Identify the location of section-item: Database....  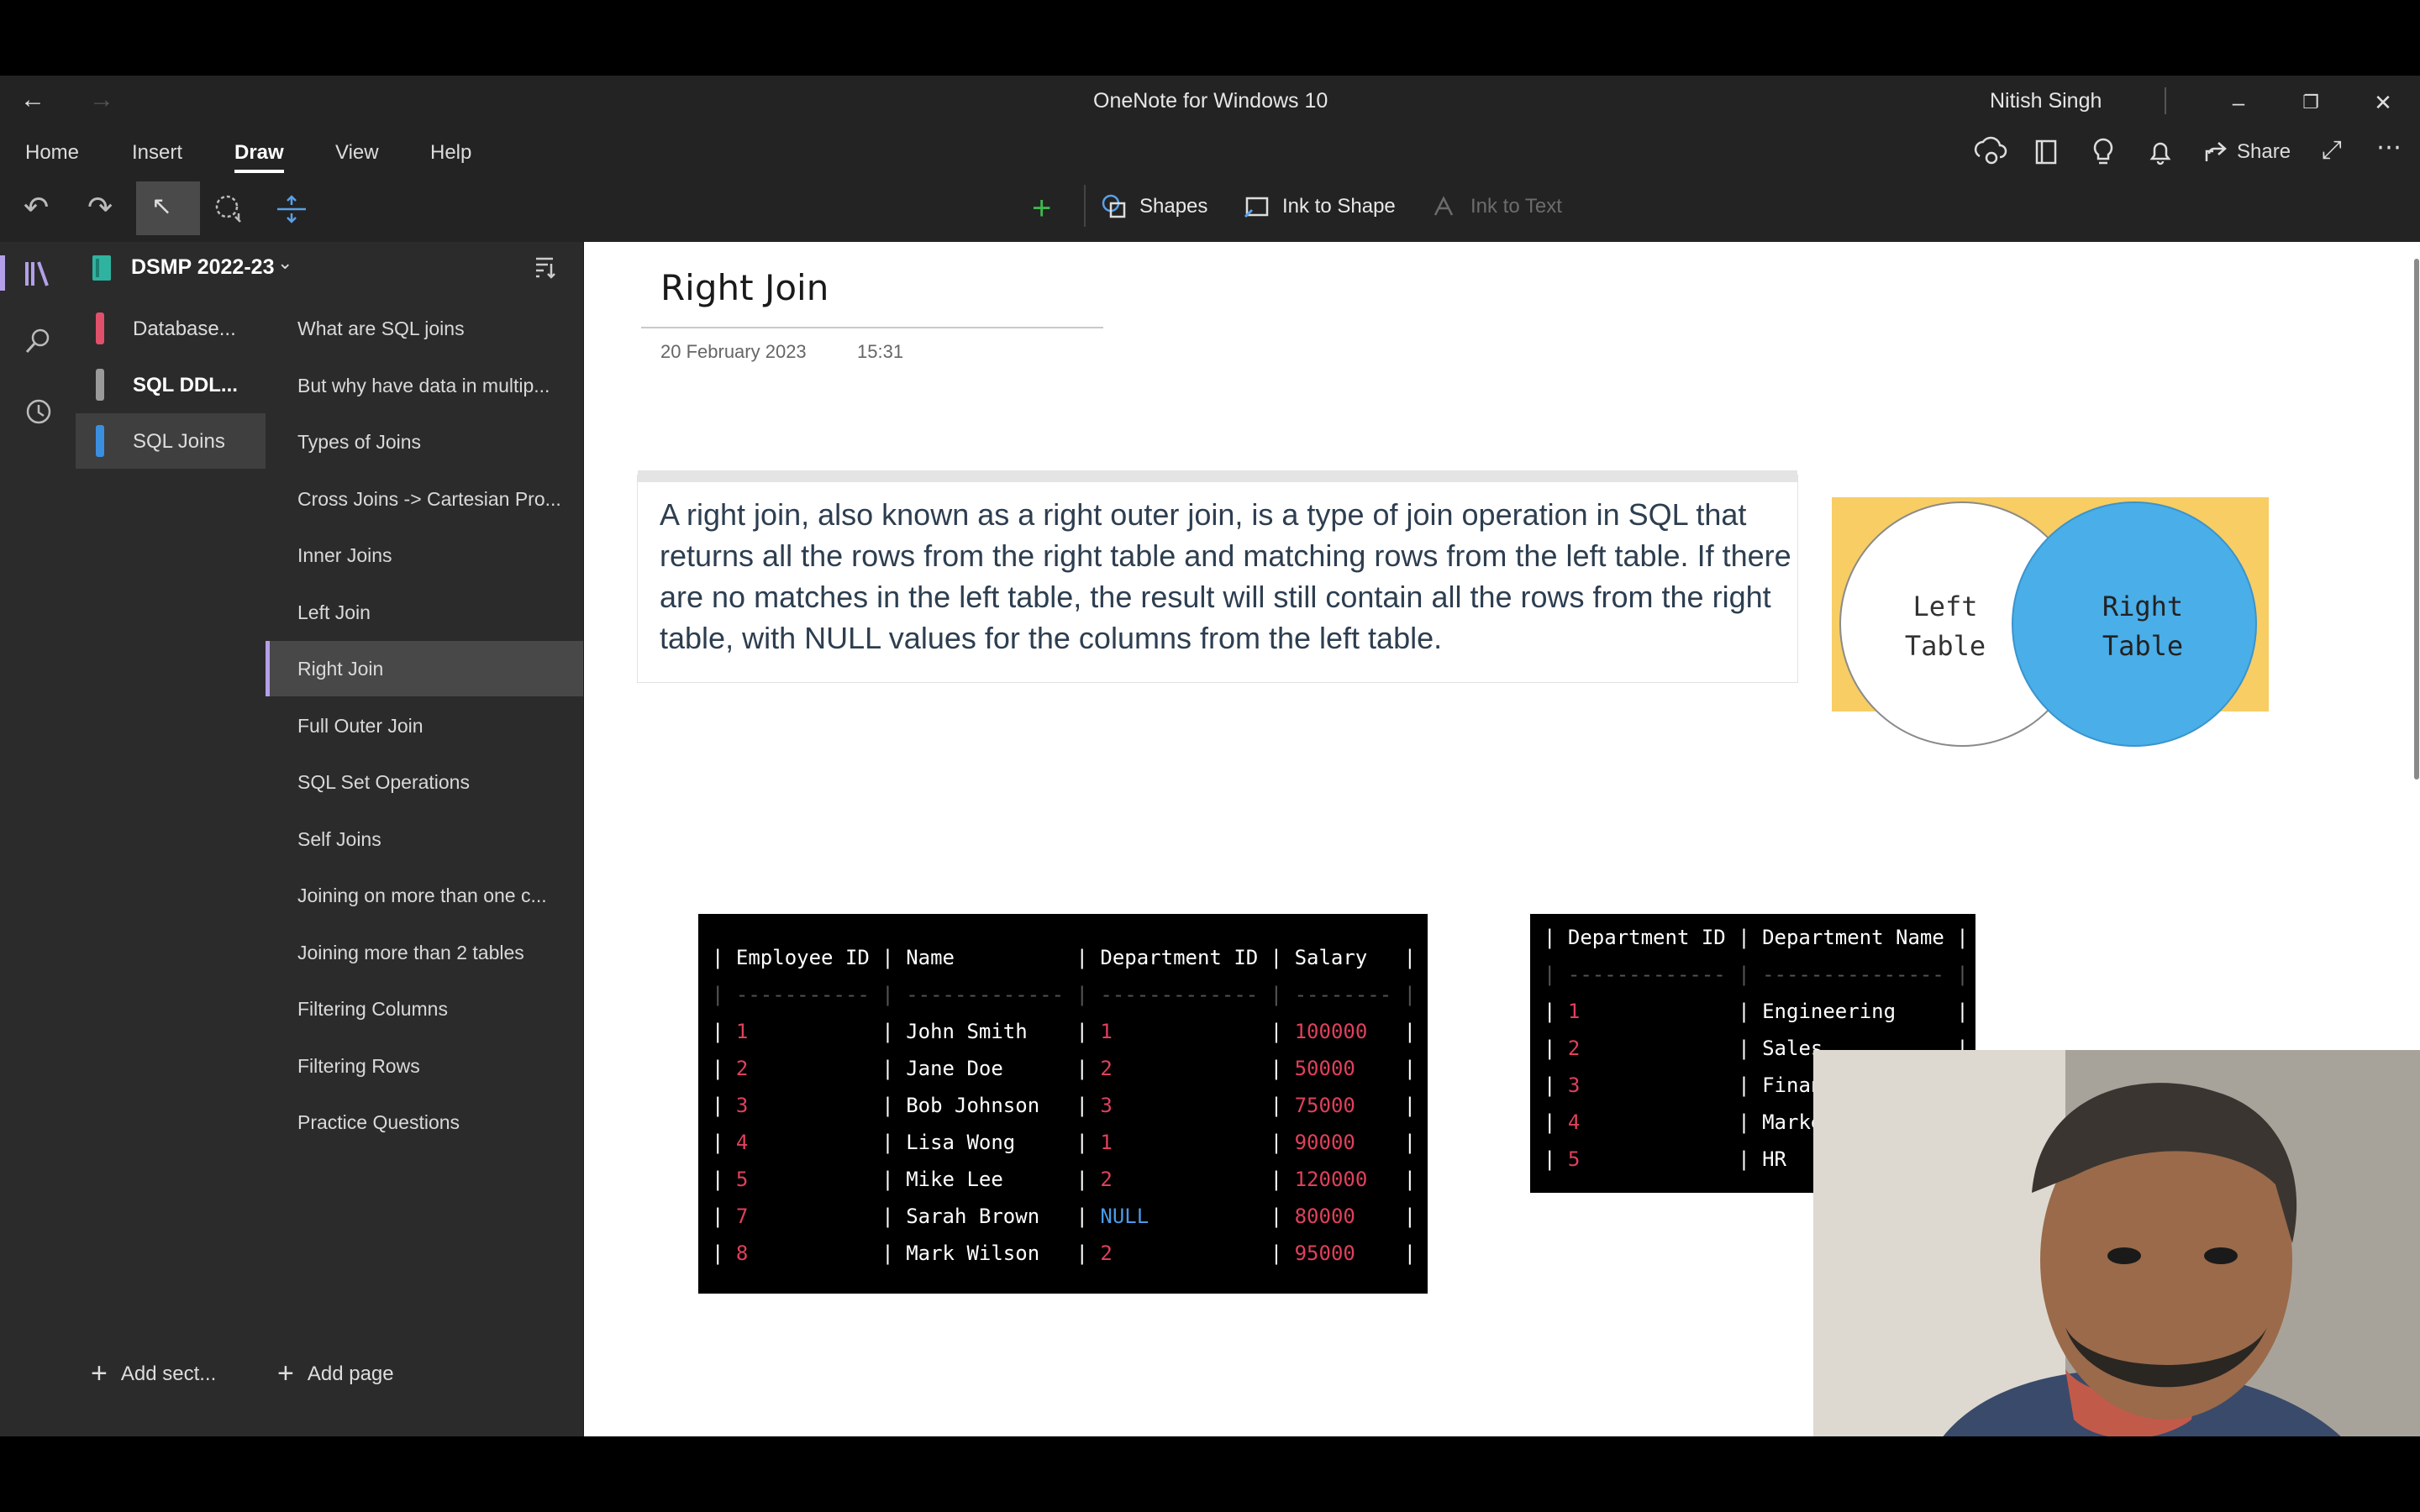
(171, 328).